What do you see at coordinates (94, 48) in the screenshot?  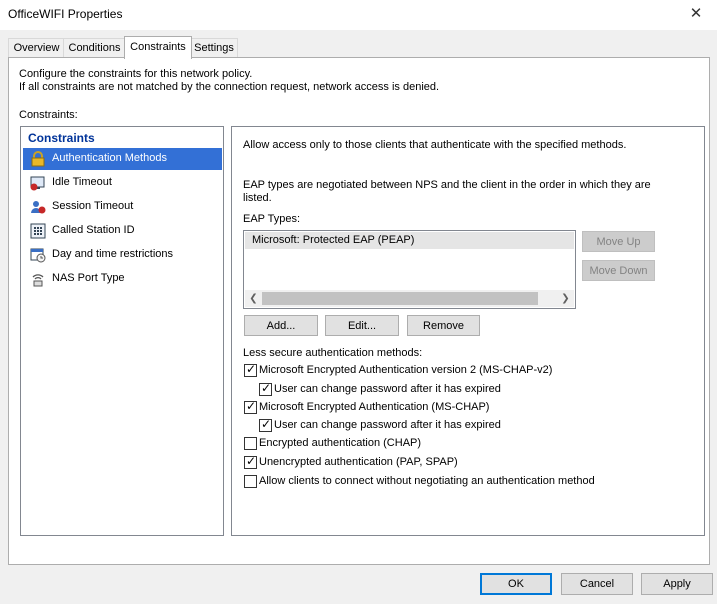 I see `tab-conditions: Conditions` at bounding box center [94, 48].